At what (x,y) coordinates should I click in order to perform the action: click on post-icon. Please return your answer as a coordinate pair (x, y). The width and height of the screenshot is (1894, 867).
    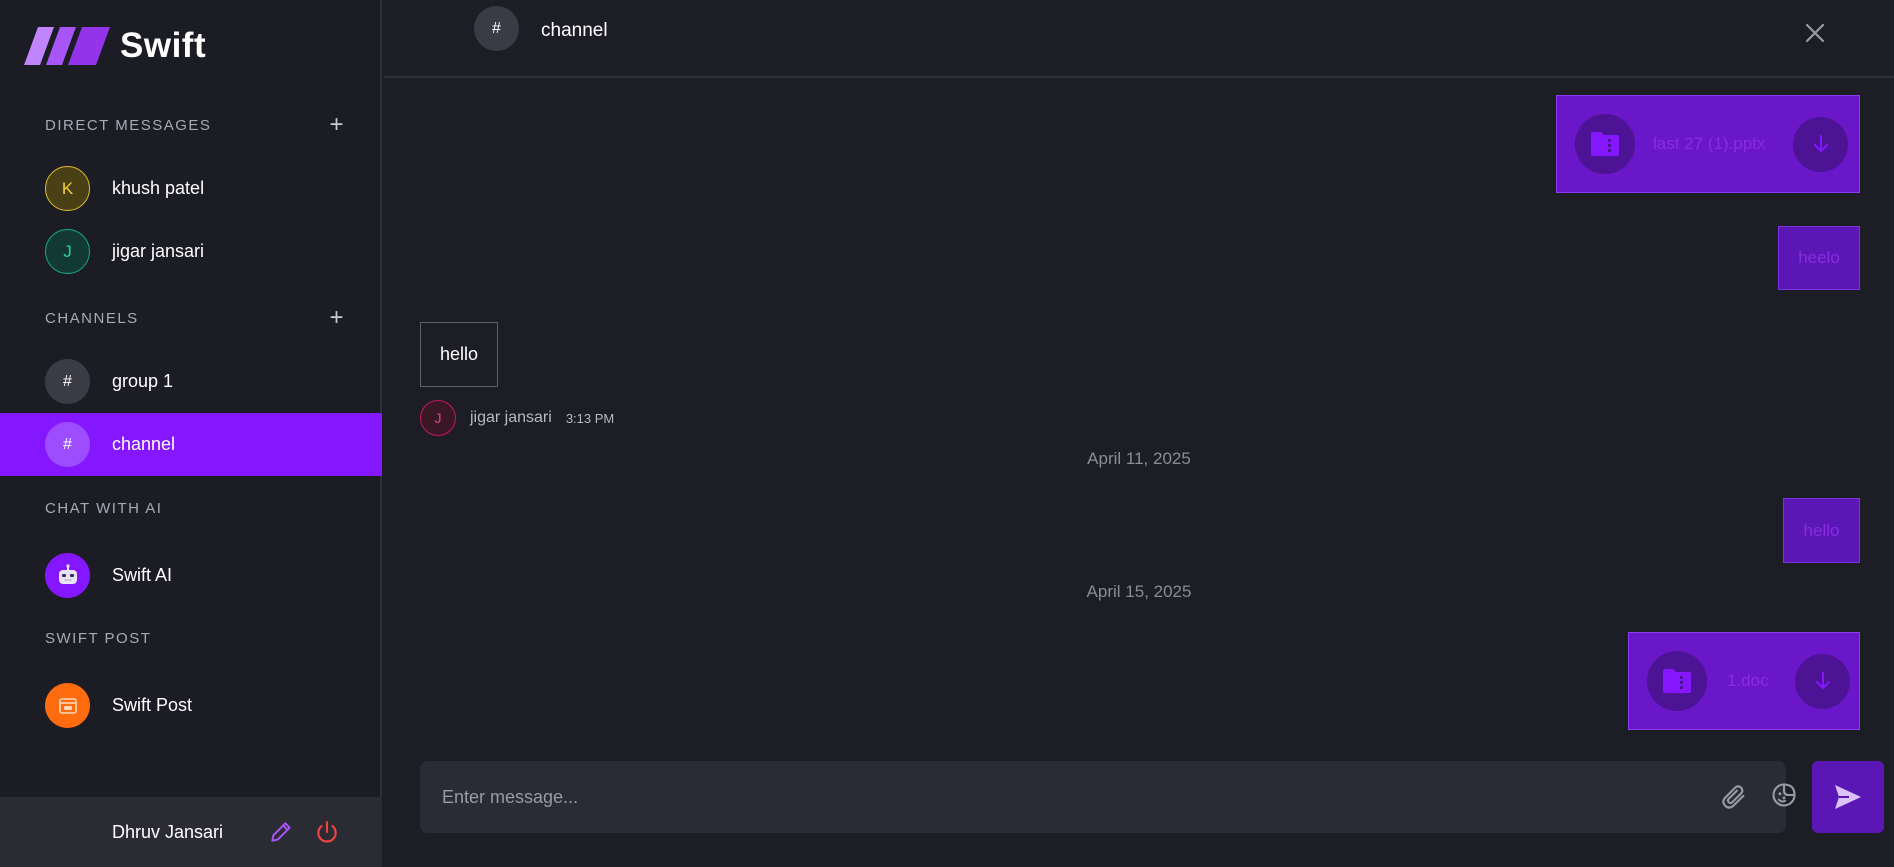
    Looking at the image, I should click on (67, 705).